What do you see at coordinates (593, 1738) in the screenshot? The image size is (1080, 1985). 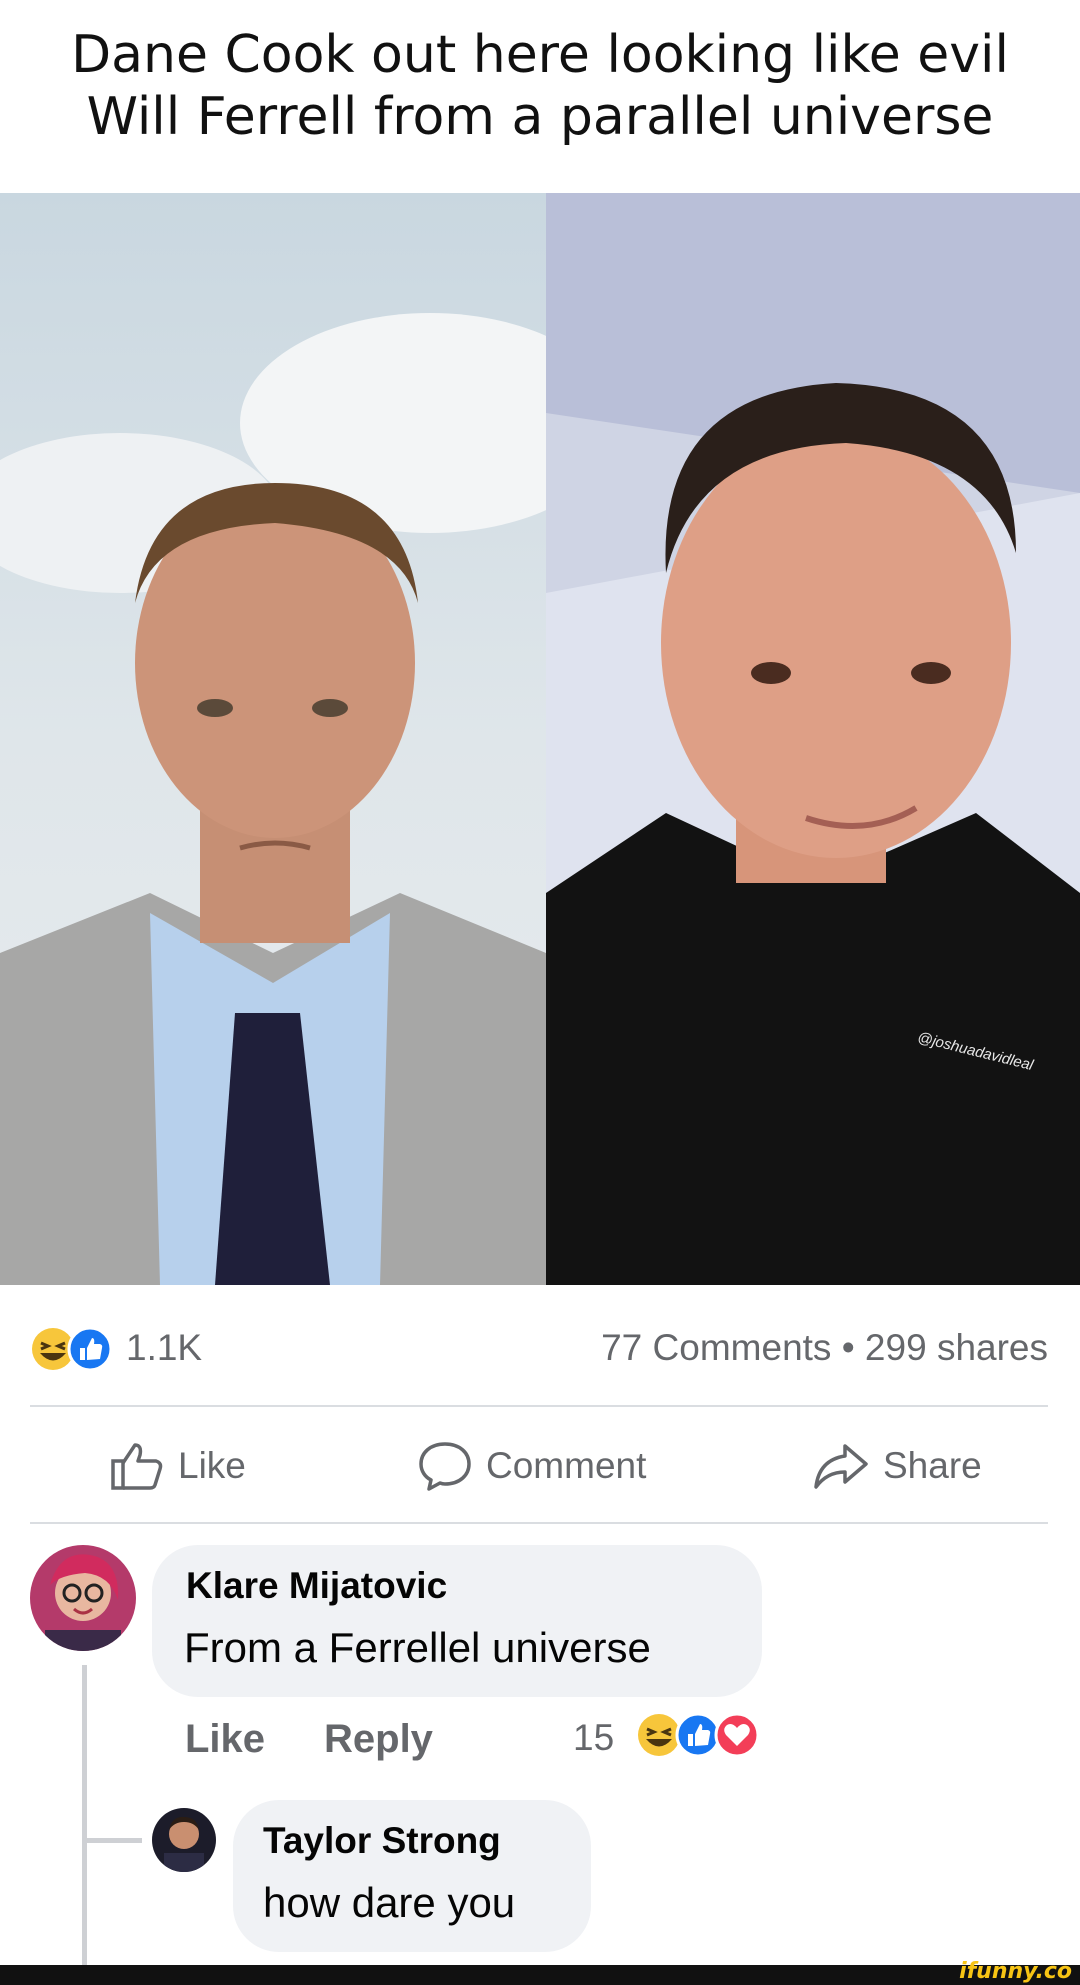 I see `comment-reaction-count: 15` at bounding box center [593, 1738].